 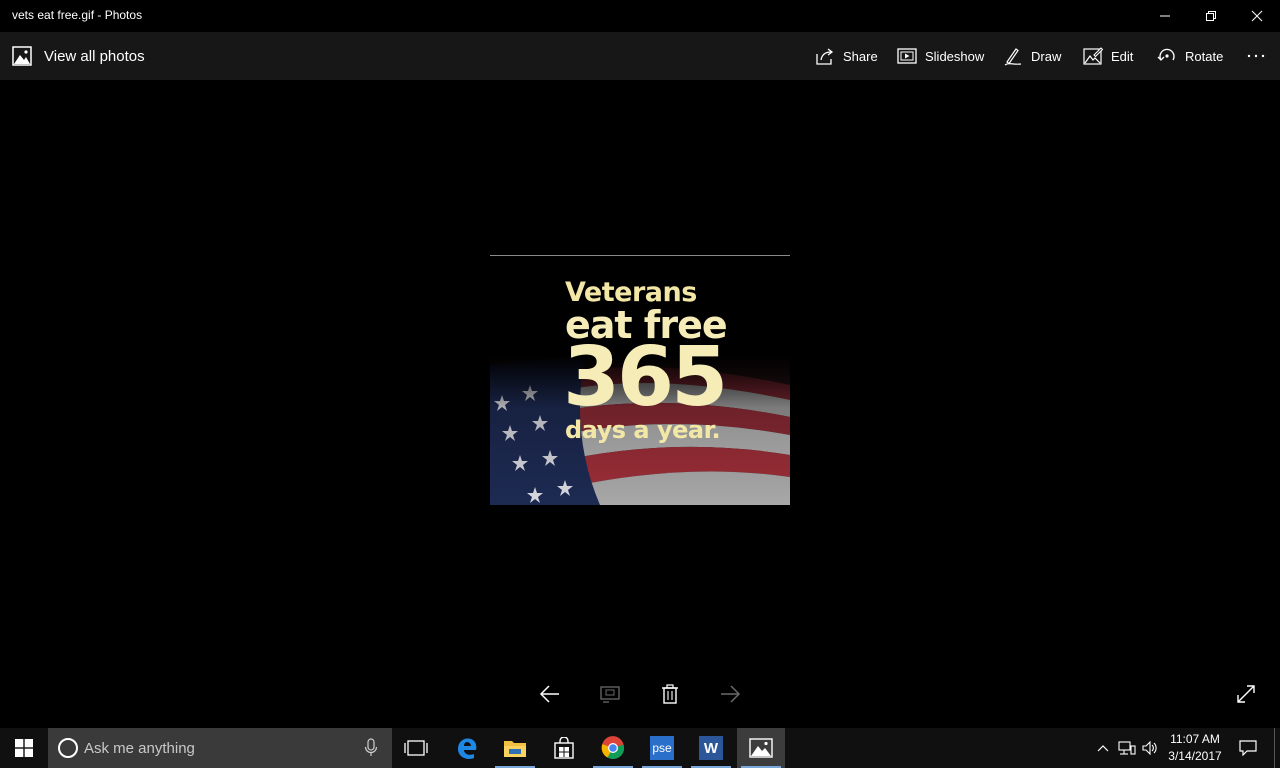 I want to click on more-icon, so click(x=1256, y=56).